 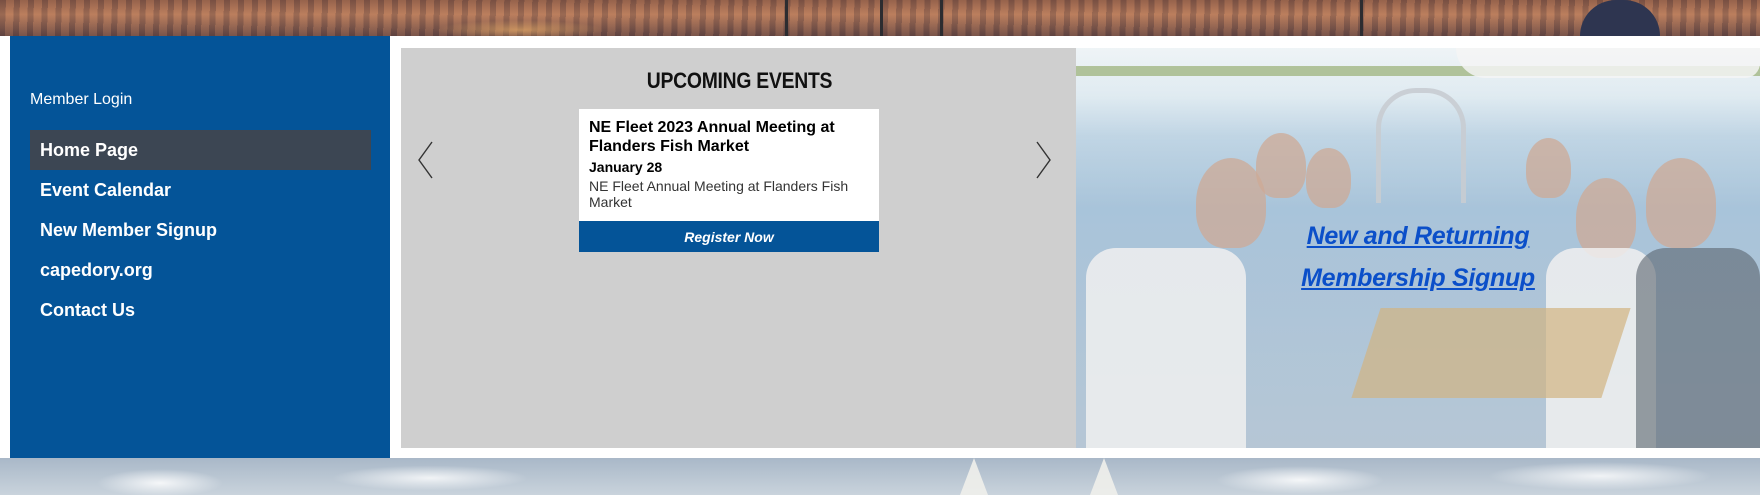 What do you see at coordinates (81, 100) in the screenshot?
I see `member-login-link: Member Login` at bounding box center [81, 100].